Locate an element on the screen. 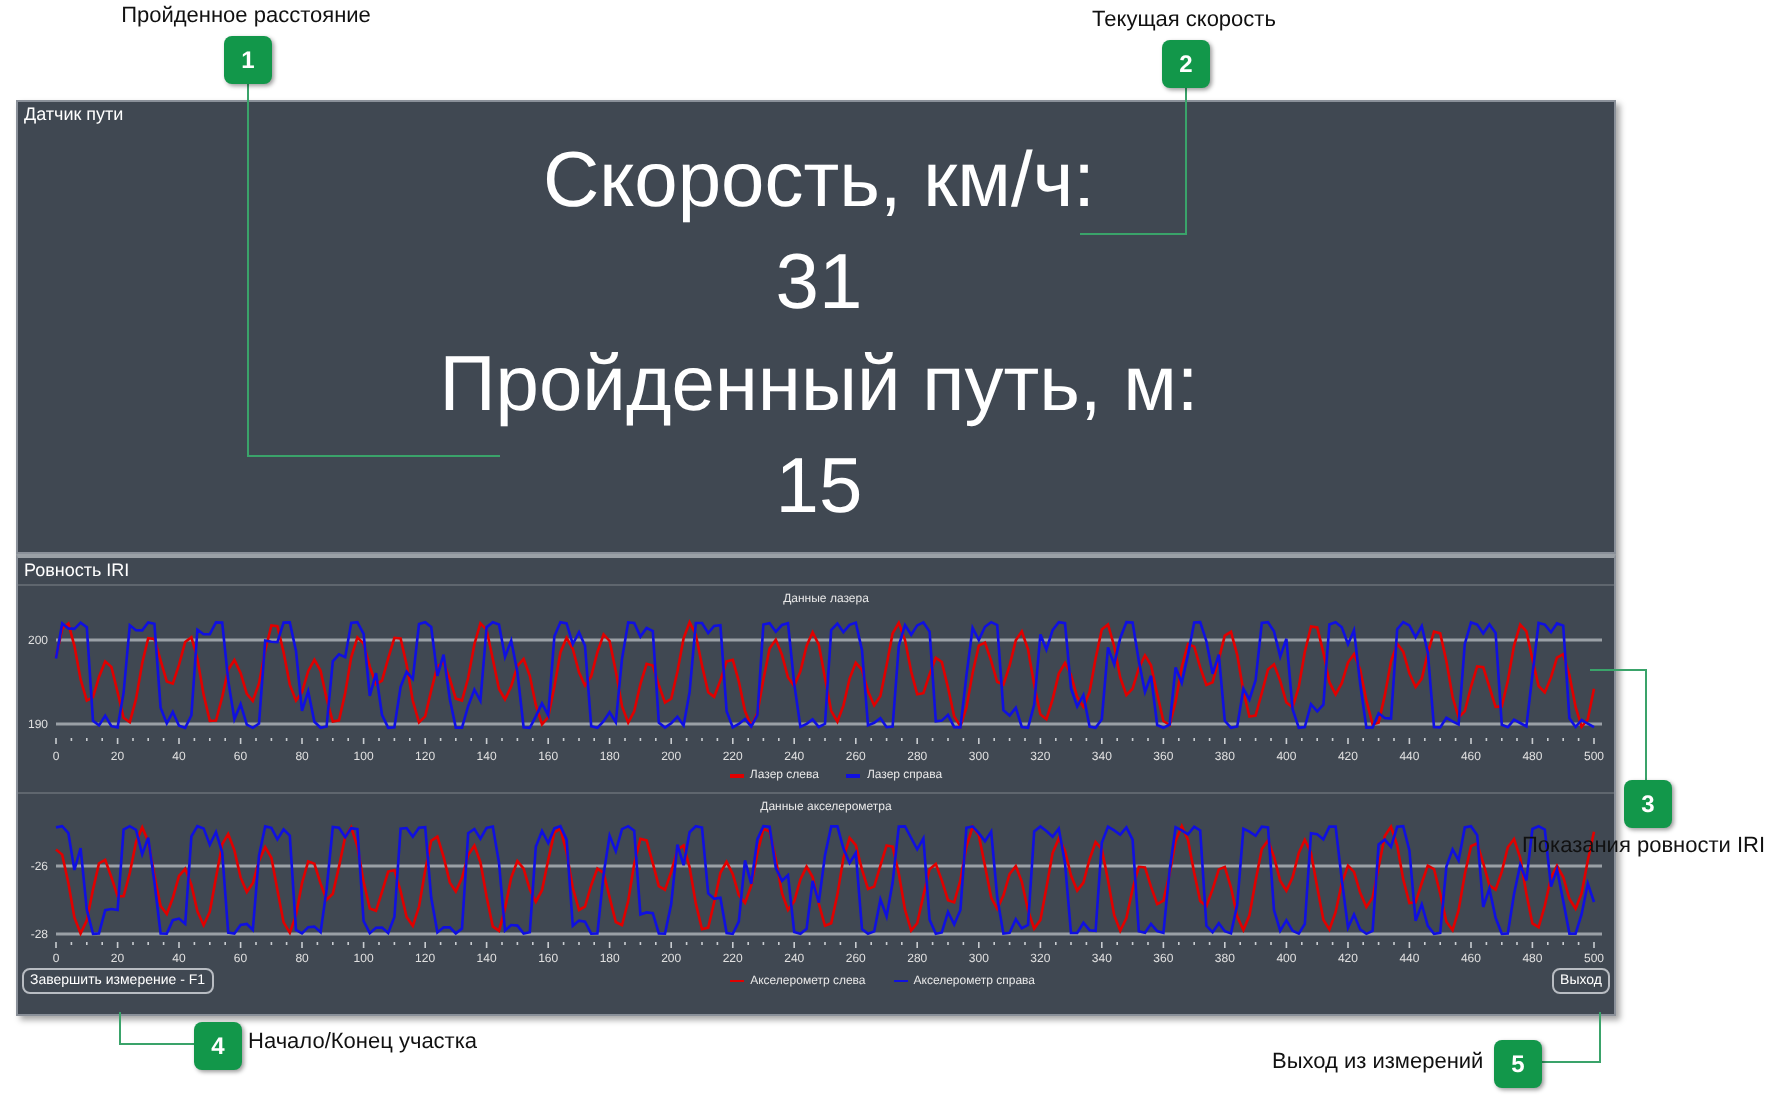 The width and height of the screenshot is (1780, 1108). reading-label: Скорость, км/ч: is located at coordinates (819, 182).